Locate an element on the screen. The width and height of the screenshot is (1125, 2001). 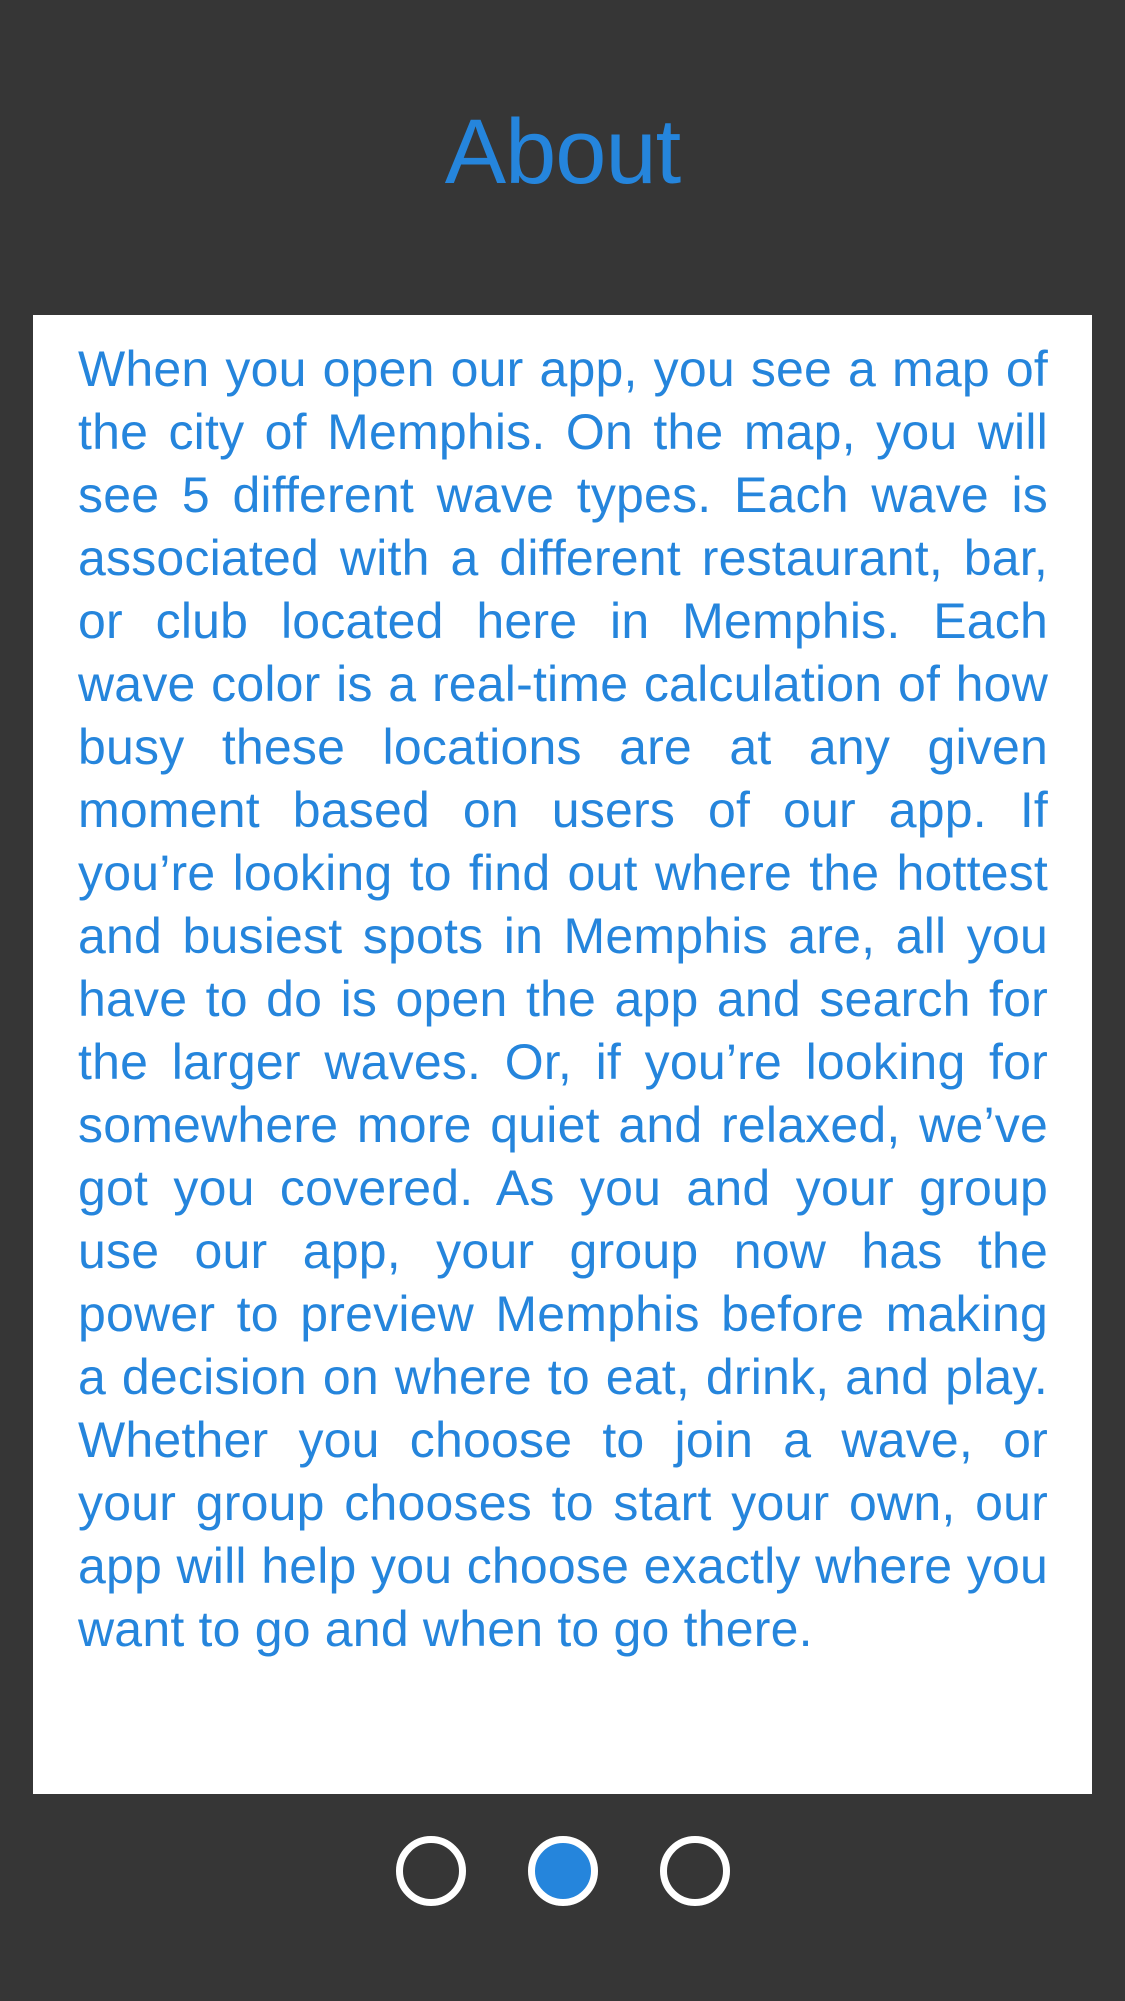
page-title: About is located at coordinates (562, 152).